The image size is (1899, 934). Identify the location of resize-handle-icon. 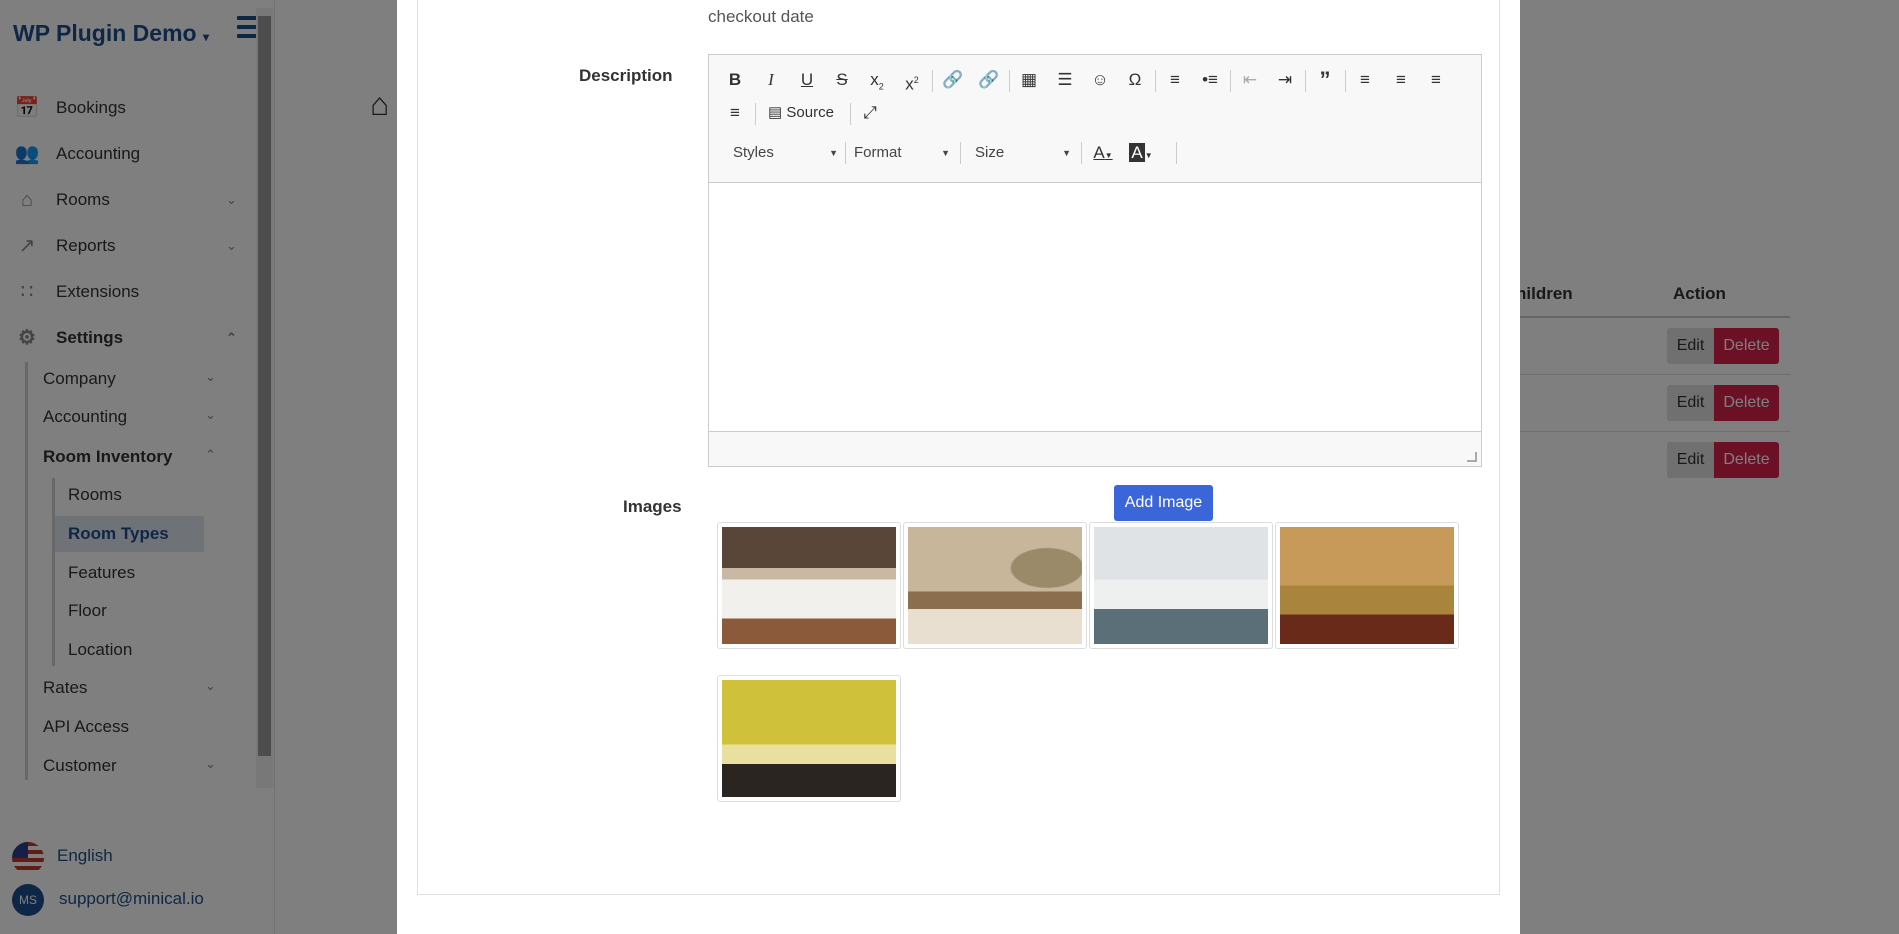
(1472, 457).